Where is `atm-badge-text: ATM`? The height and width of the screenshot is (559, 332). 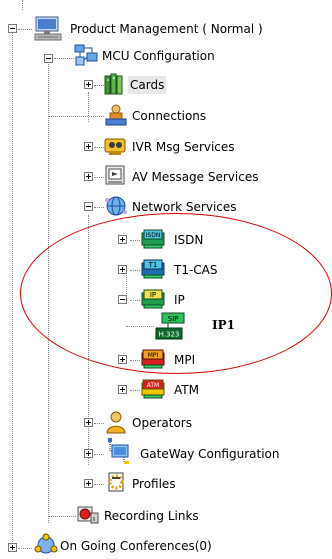
atm-badge-text: ATM is located at coordinates (153, 385).